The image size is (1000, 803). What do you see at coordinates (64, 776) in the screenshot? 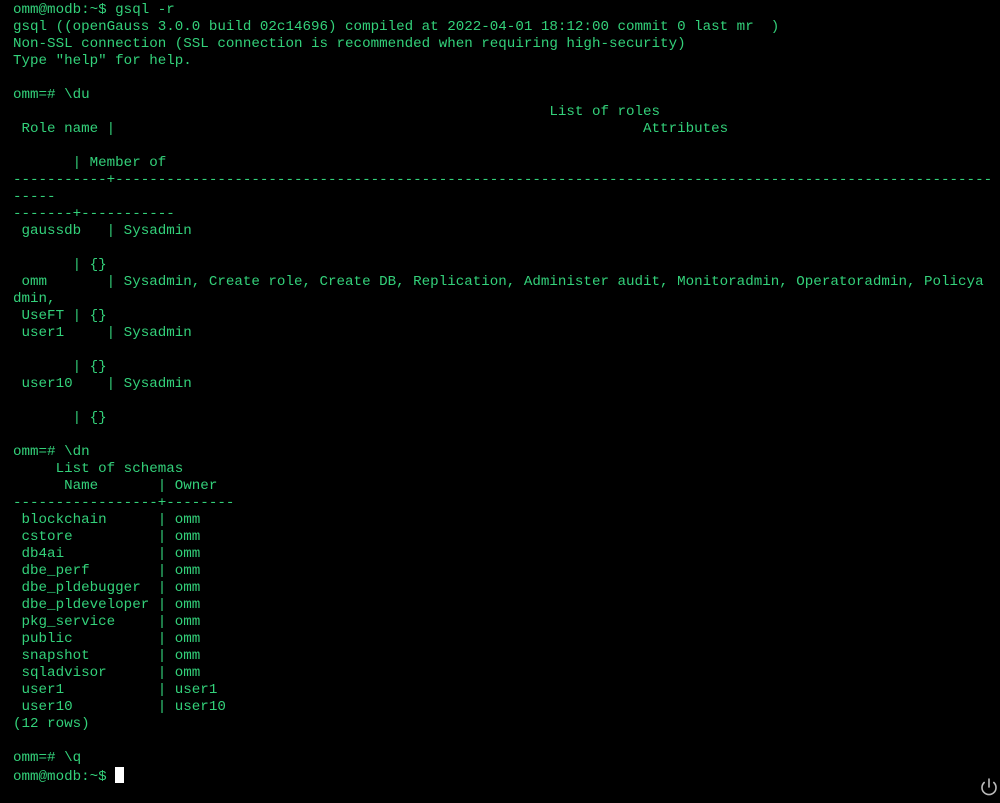
I see `prompt-text: omm@modb:~$` at bounding box center [64, 776].